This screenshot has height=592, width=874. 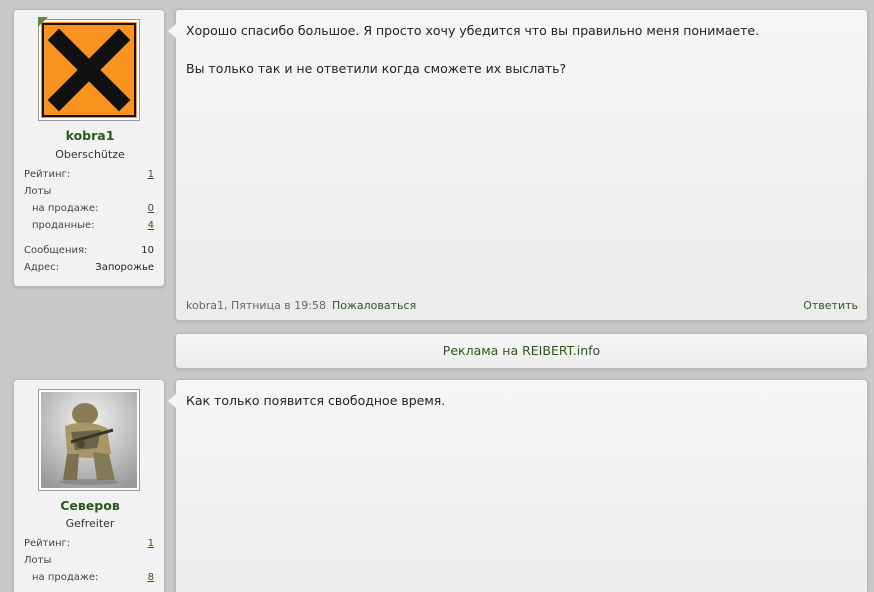 I want to click on report-link: Пожаловаться, so click(x=374, y=305).